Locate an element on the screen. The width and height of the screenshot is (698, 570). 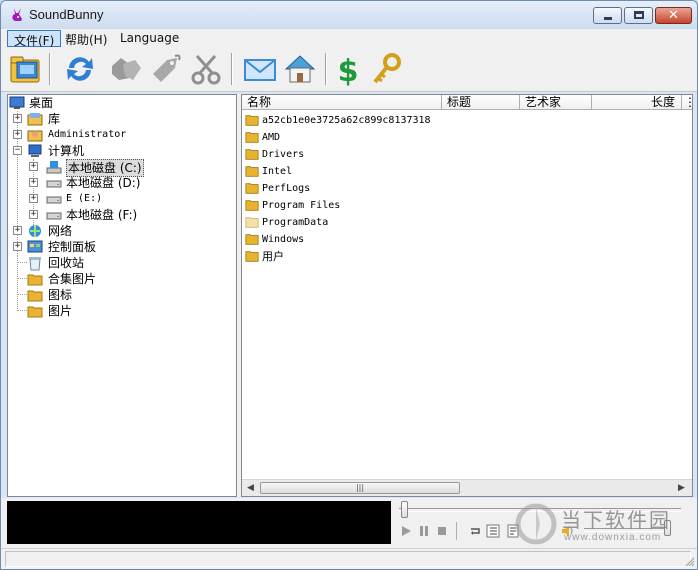
tree-label: 计算机 is located at coordinates (66, 151).